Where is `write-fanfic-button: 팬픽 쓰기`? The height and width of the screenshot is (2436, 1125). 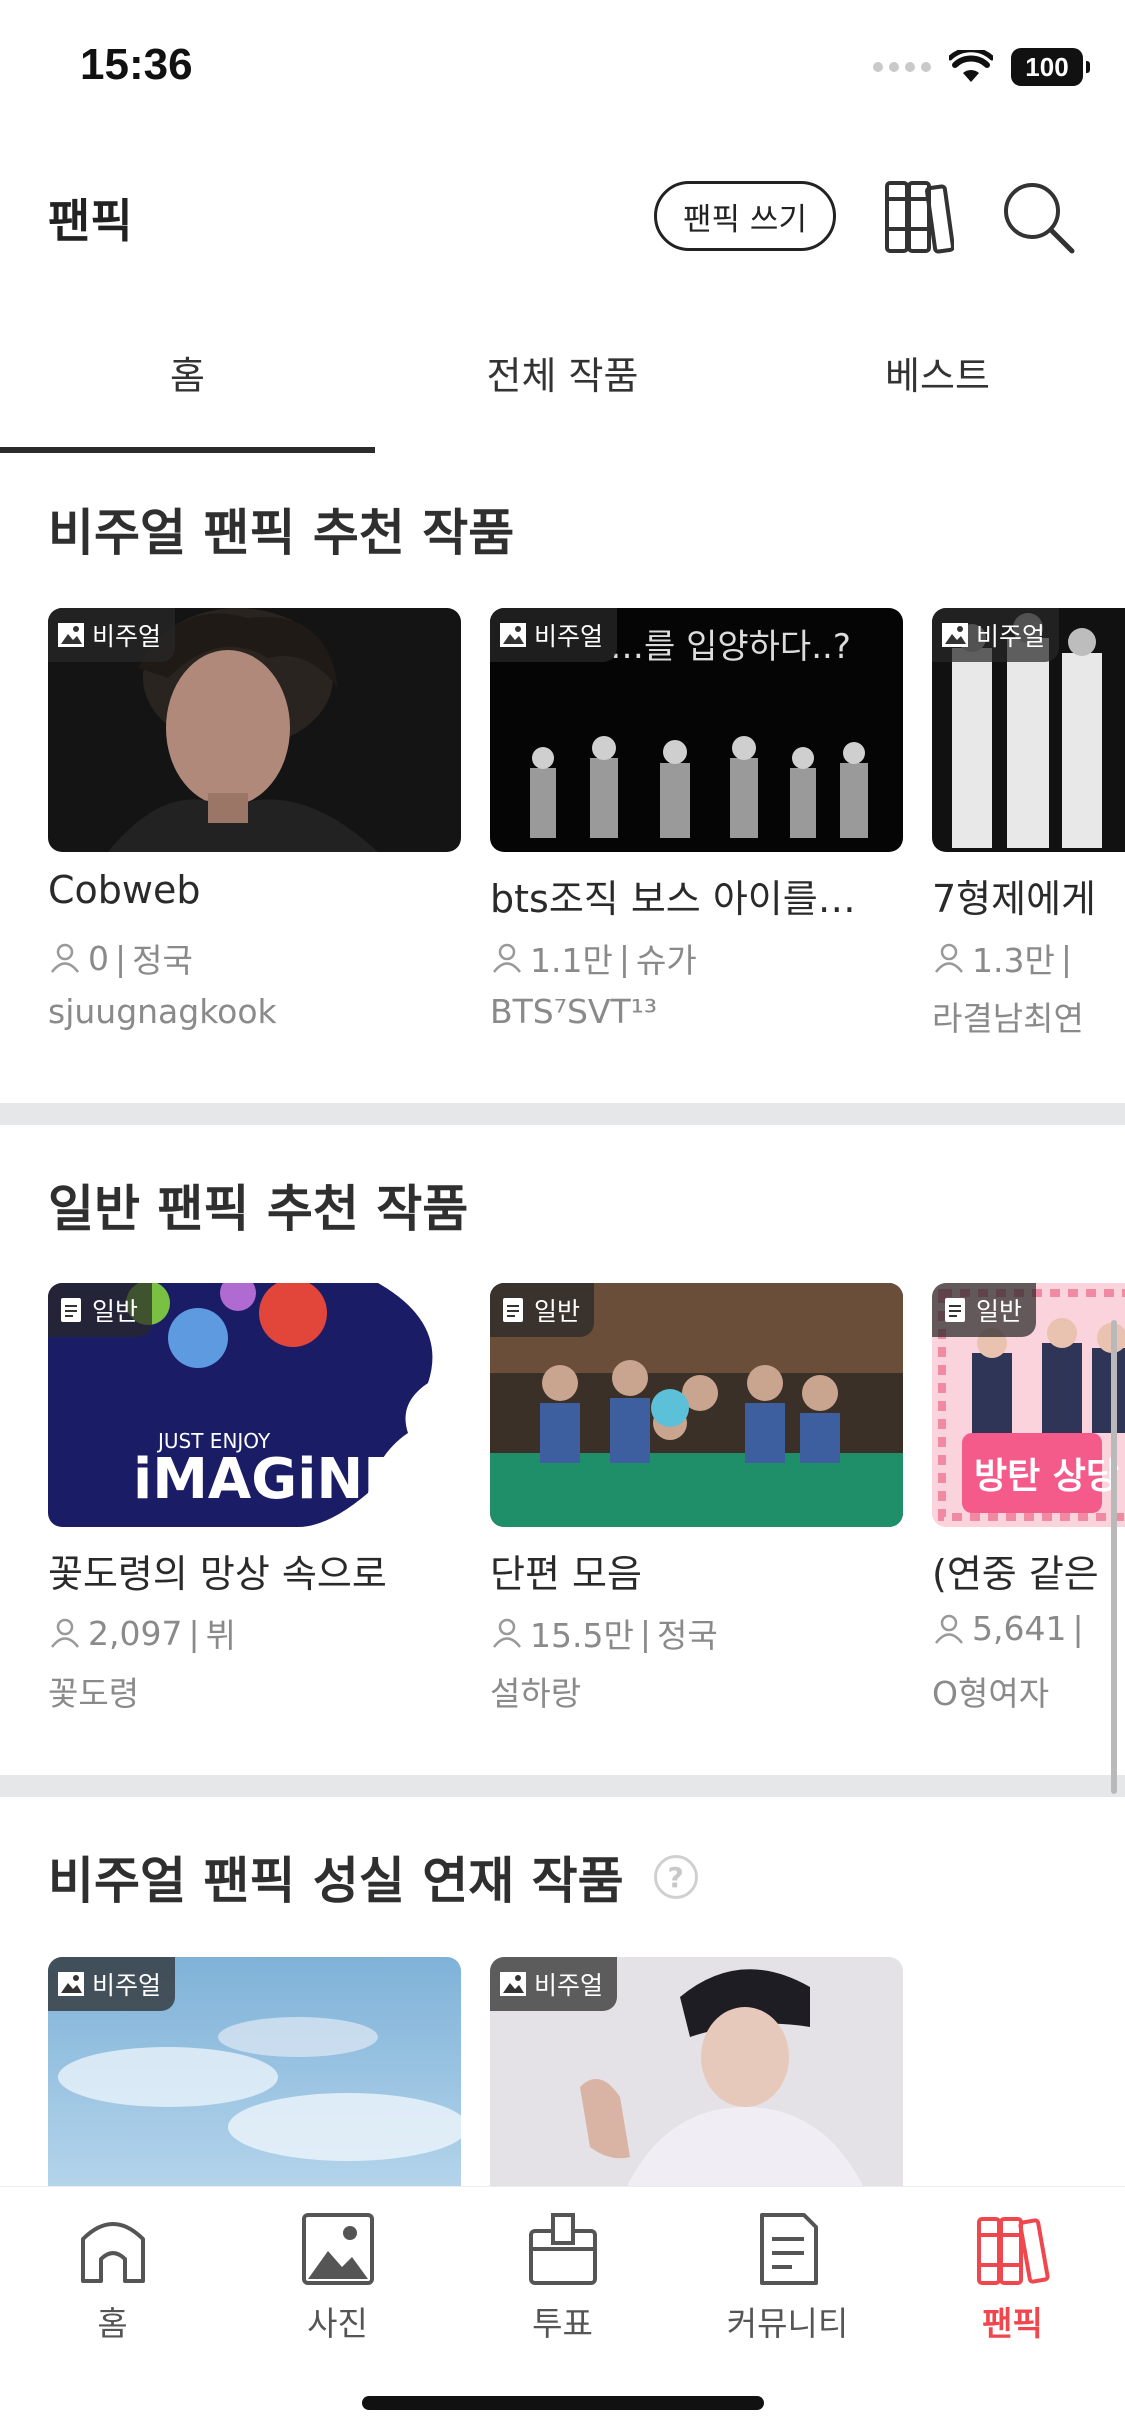
write-fanfic-button: 팬픽 쓰기 is located at coordinates (745, 216).